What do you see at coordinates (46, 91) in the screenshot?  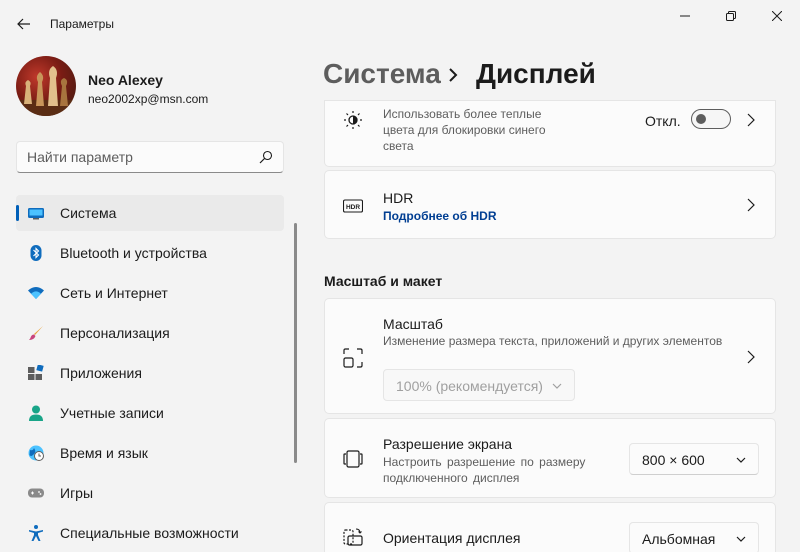 I see `chess-pieces-picture` at bounding box center [46, 91].